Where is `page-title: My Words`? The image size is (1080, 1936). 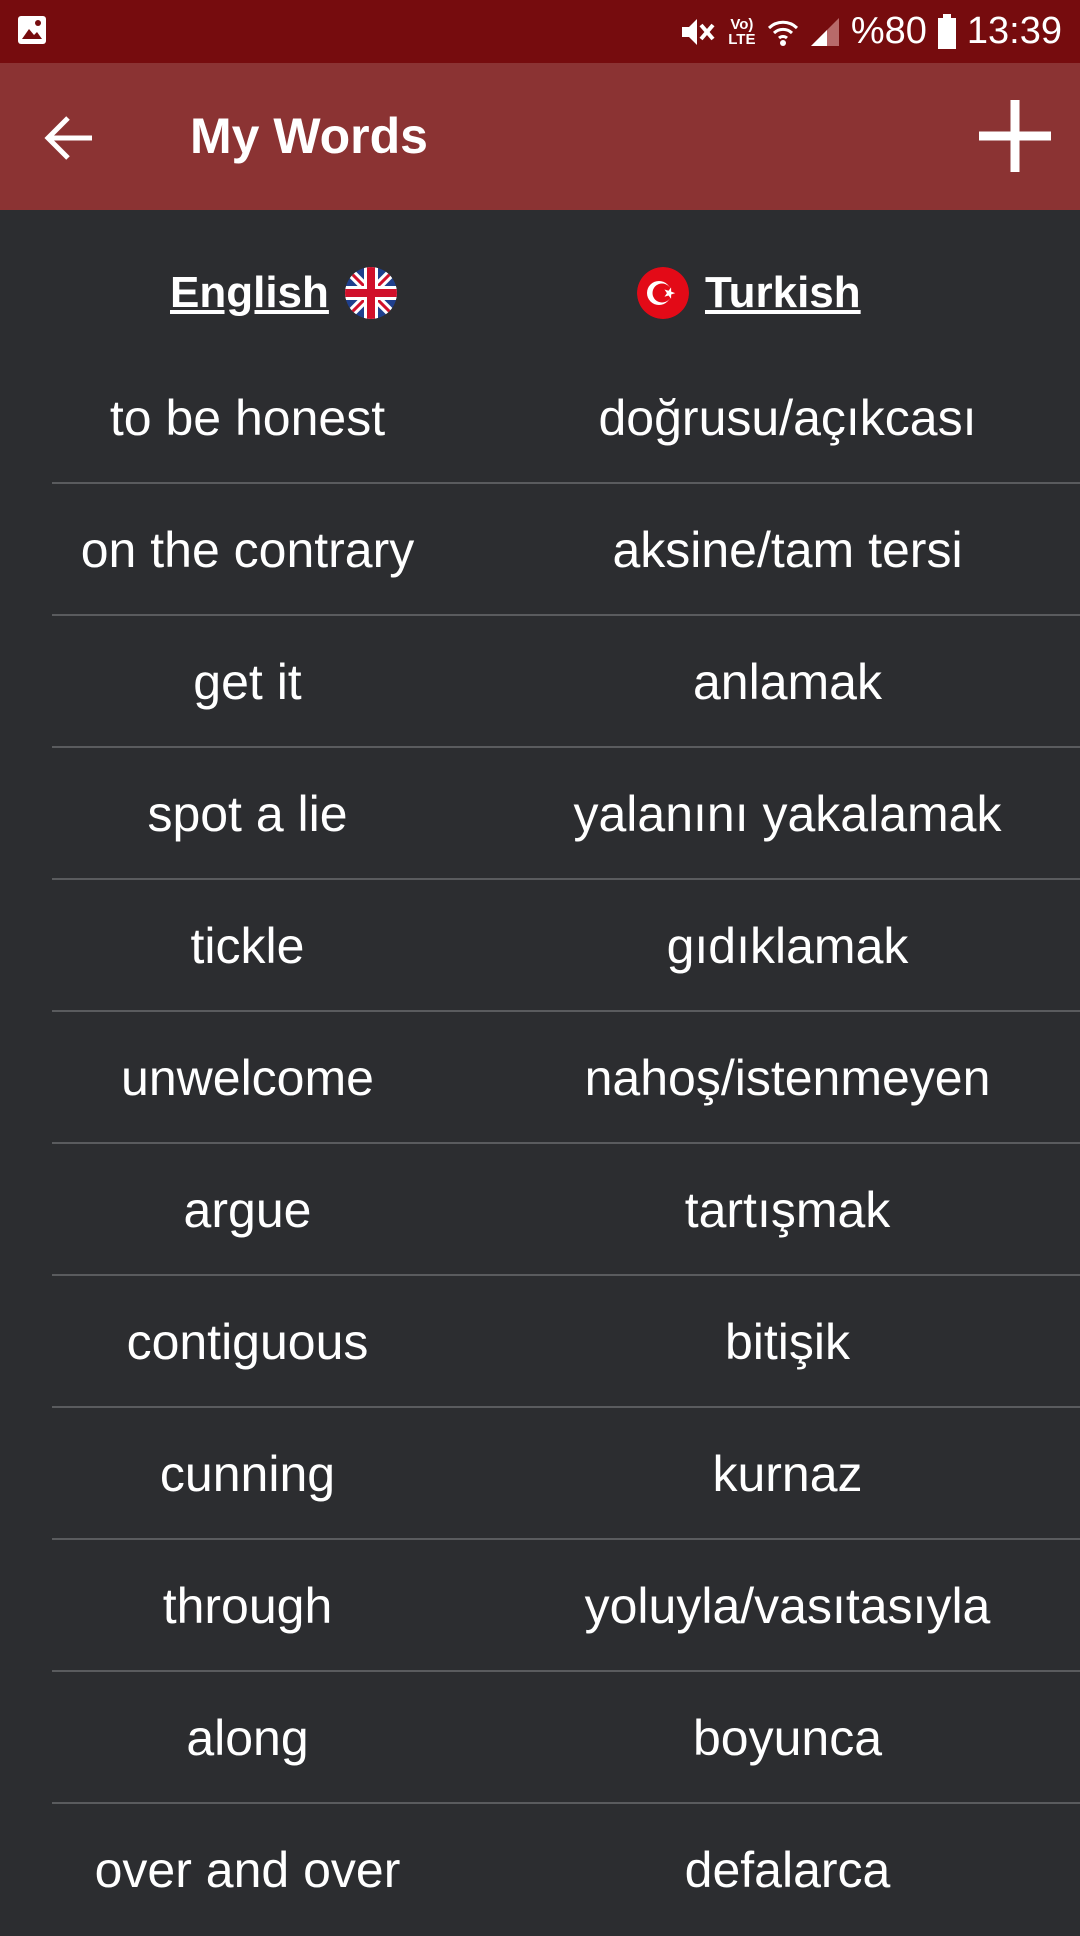 page-title: My Words is located at coordinates (309, 136).